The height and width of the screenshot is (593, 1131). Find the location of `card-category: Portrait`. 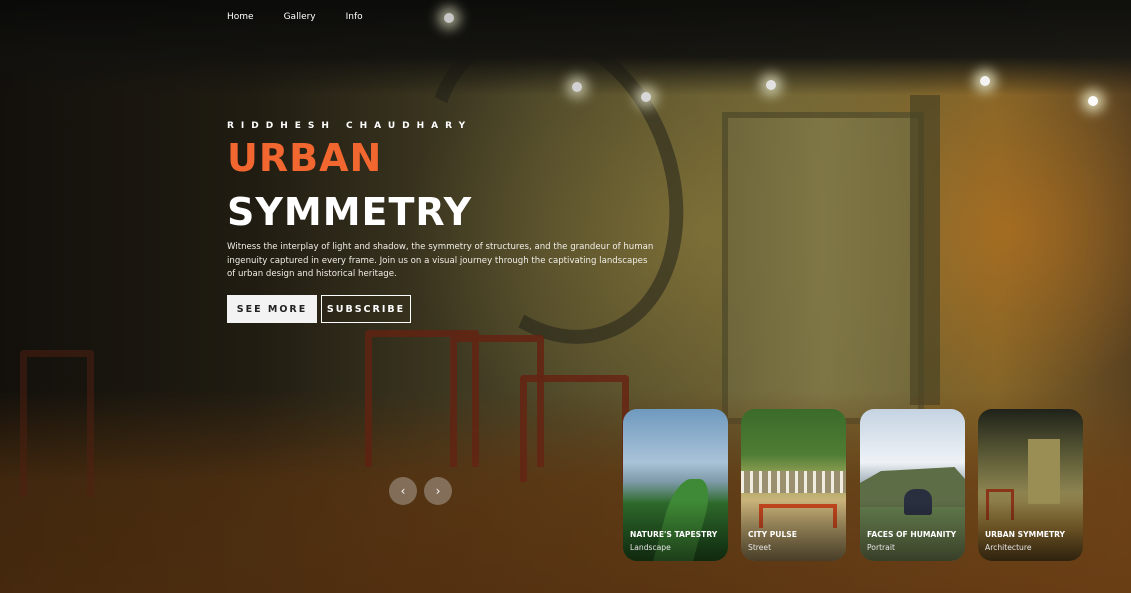

card-category: Portrait is located at coordinates (881, 547).